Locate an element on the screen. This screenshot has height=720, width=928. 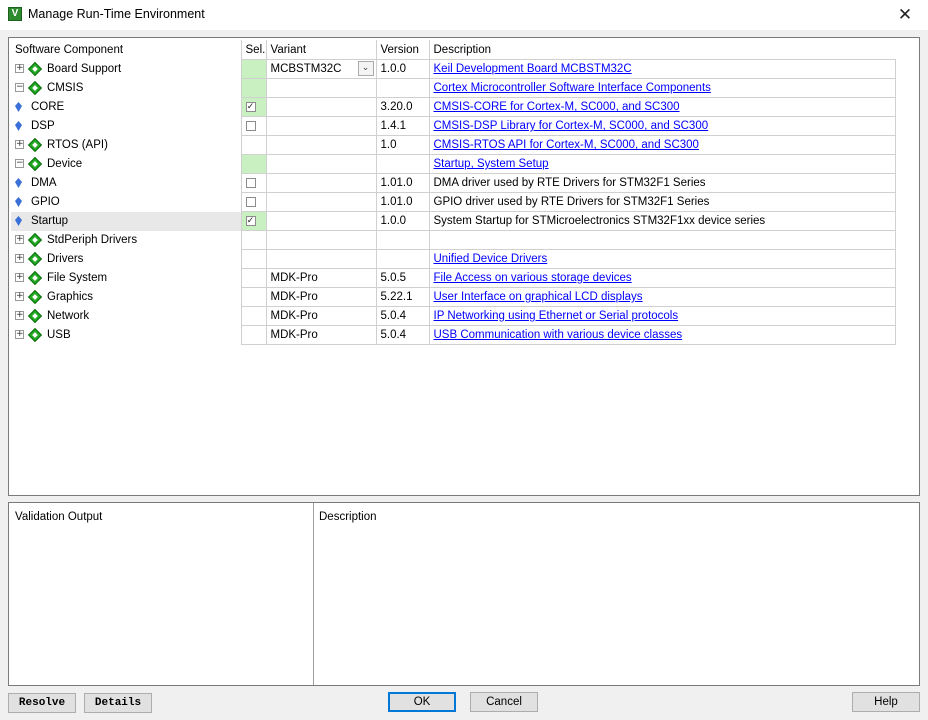
cancel-button: Cancel is located at coordinates (504, 702).